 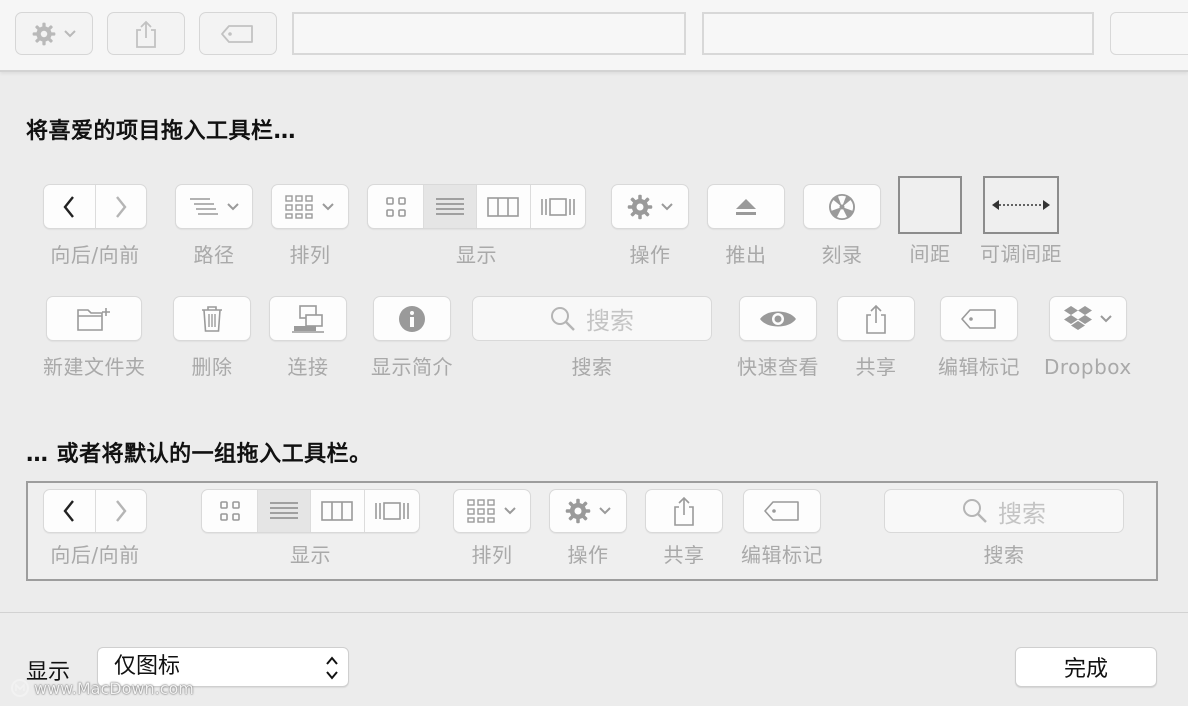 I want to click on default-view-gallery-button, so click(x=391, y=511).